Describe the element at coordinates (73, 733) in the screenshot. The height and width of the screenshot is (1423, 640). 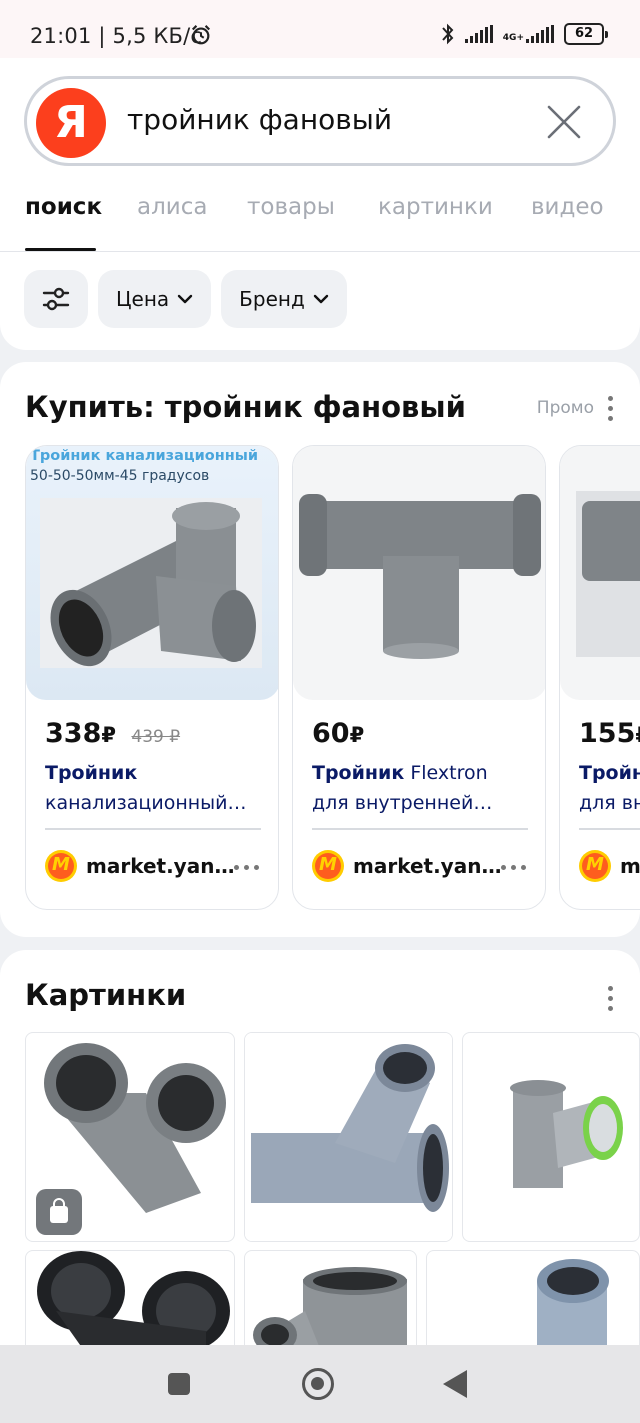
I see `price-value: 338` at that location.